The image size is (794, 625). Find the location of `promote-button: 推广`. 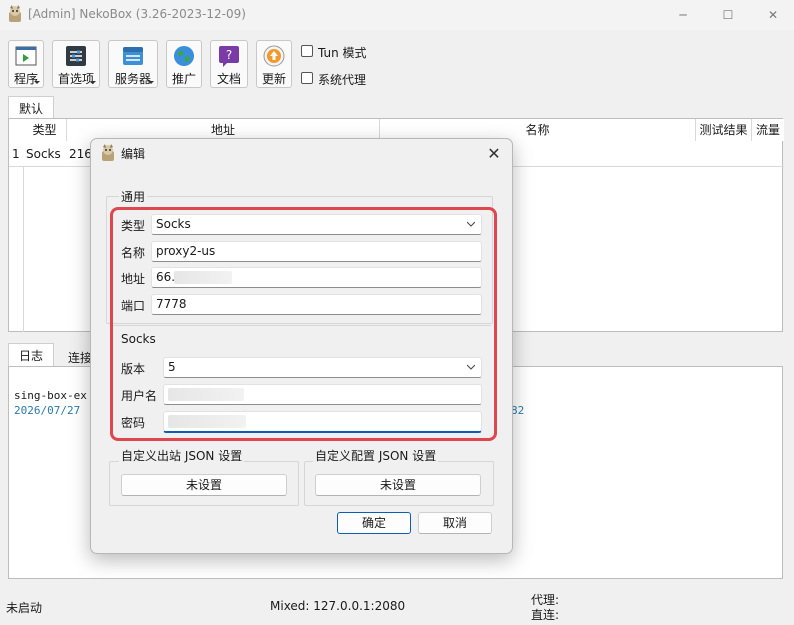

promote-button: 推广 is located at coordinates (184, 64).